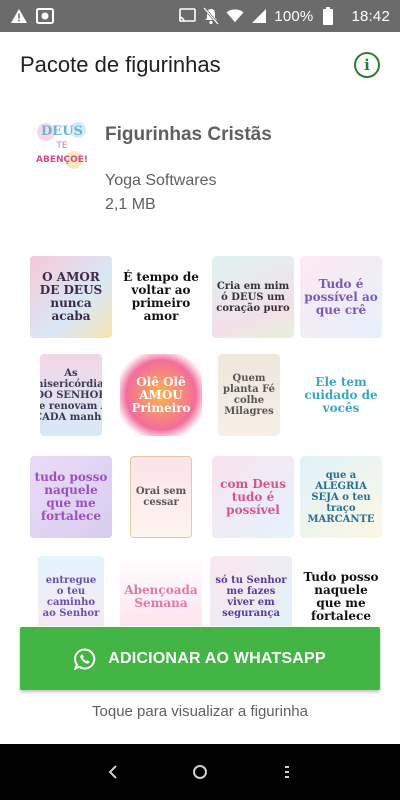  I want to click on photo-icon, so click(45, 16).